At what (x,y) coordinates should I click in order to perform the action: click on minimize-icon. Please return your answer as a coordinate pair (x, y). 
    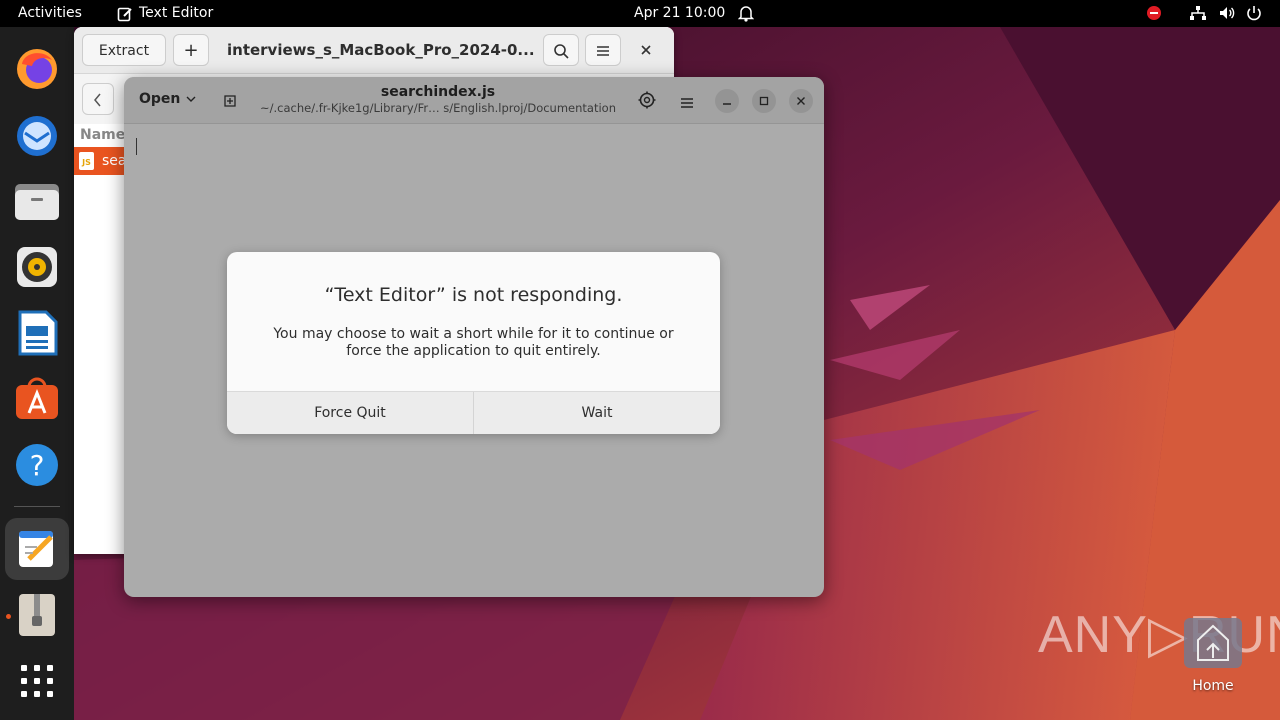
    Looking at the image, I should click on (727, 104).